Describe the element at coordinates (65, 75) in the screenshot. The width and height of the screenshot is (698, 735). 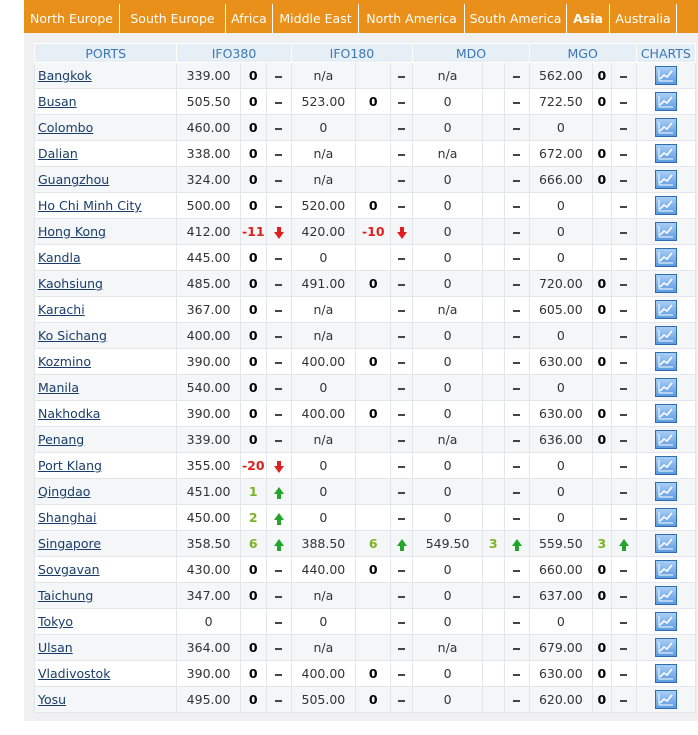
I see `port-link: Bangkok` at that location.